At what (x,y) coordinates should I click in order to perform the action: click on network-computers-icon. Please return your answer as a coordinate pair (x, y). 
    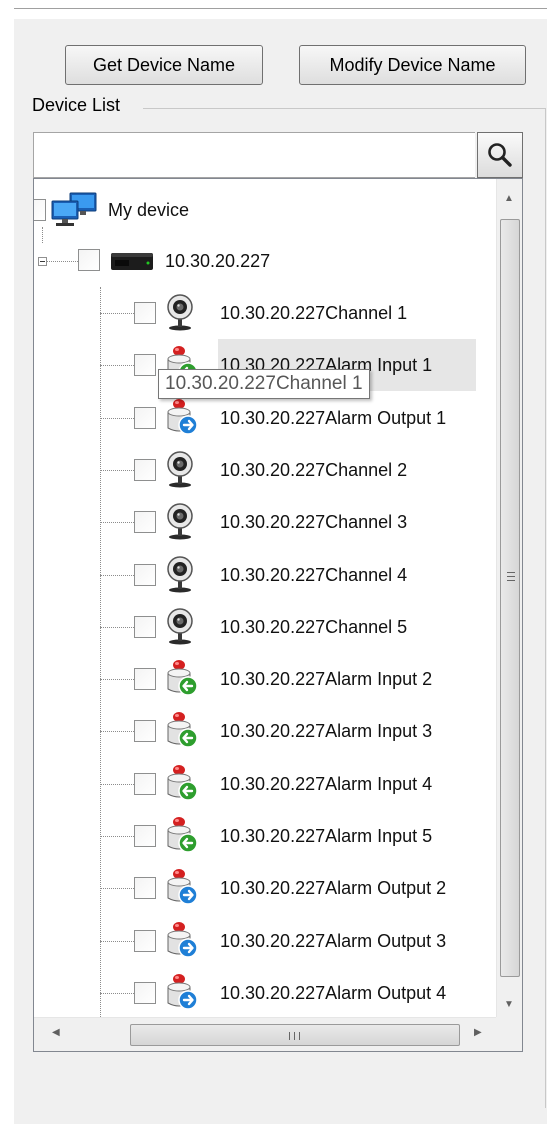
    Looking at the image, I should click on (74, 209).